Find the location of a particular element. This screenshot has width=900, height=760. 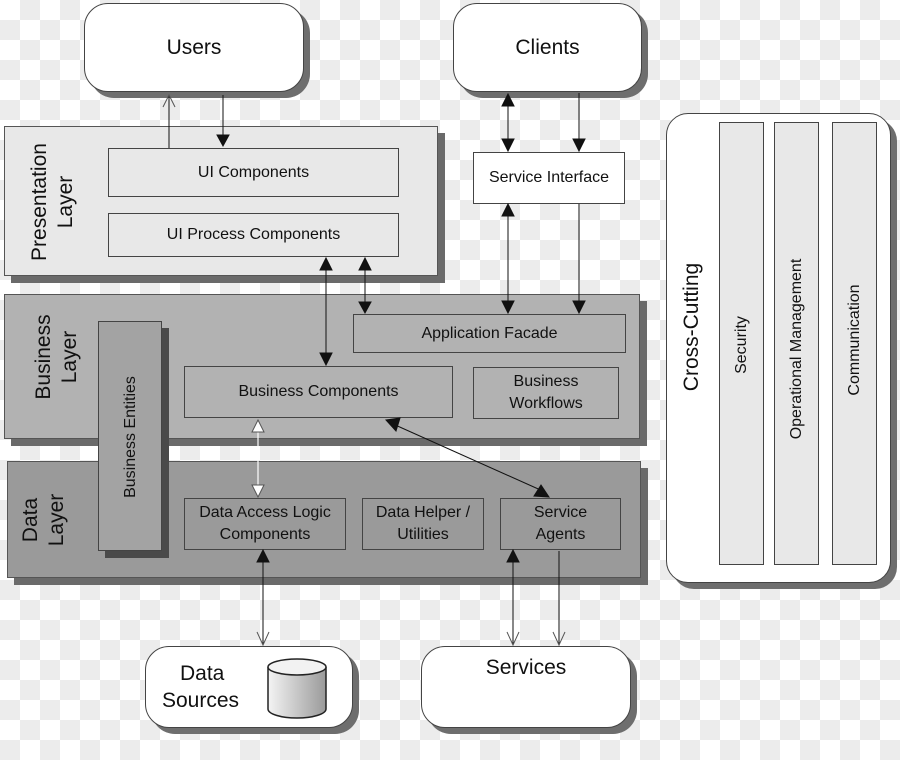

arrowhead-up-clients is located at coordinates (508, 99).